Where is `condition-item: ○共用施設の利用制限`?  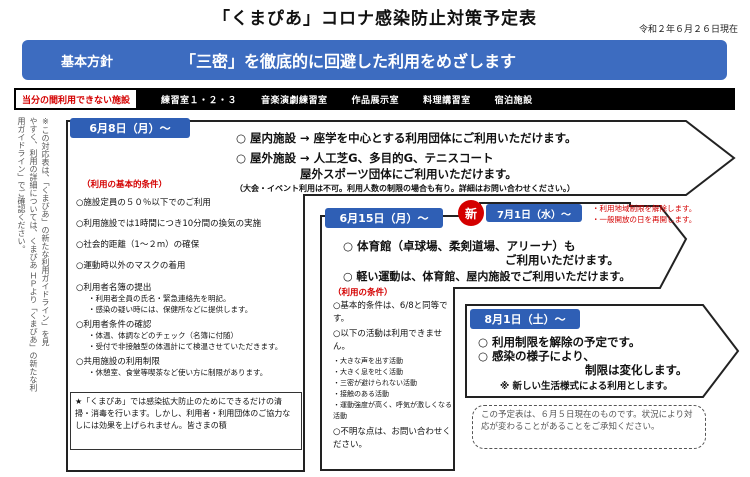
condition-item: ○共用施設の利用制限 is located at coordinates (118, 362).